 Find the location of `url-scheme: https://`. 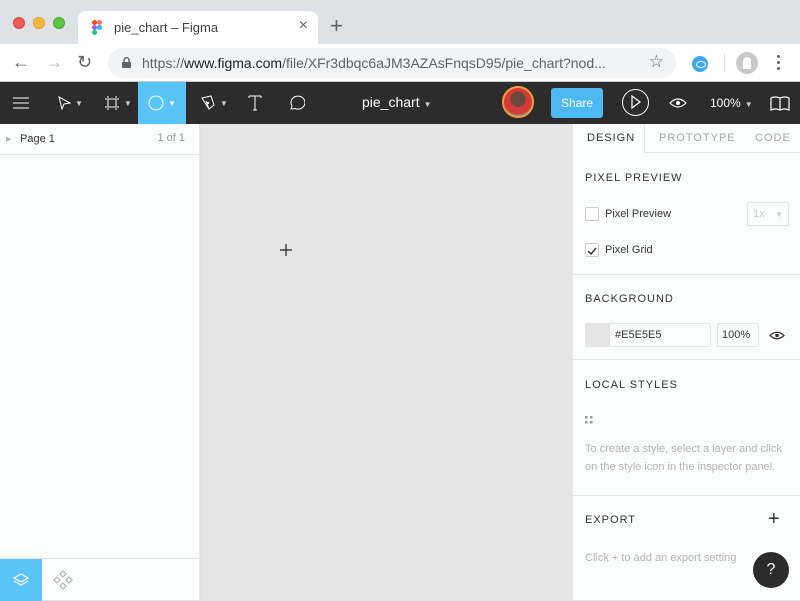

url-scheme: https:// is located at coordinates (163, 63).